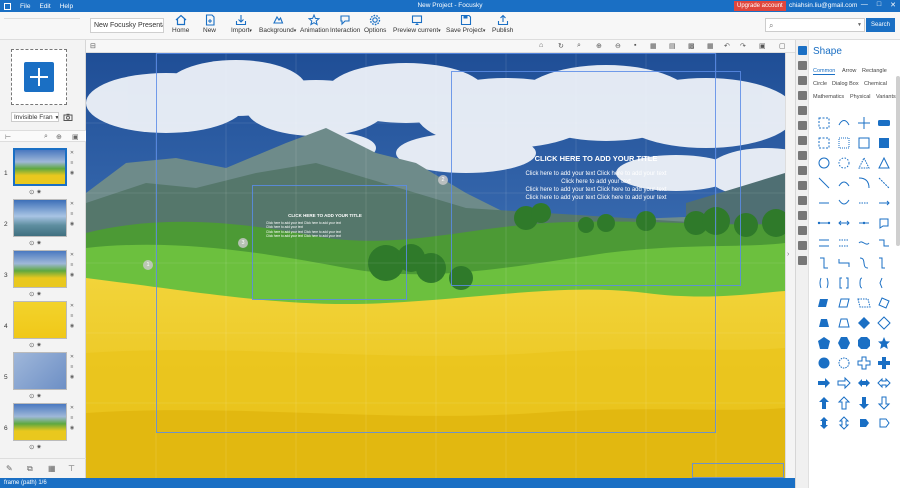 This screenshot has width=900, height=488. Describe the element at coordinates (880, 25) in the screenshot. I see `search-button: Search` at that location.